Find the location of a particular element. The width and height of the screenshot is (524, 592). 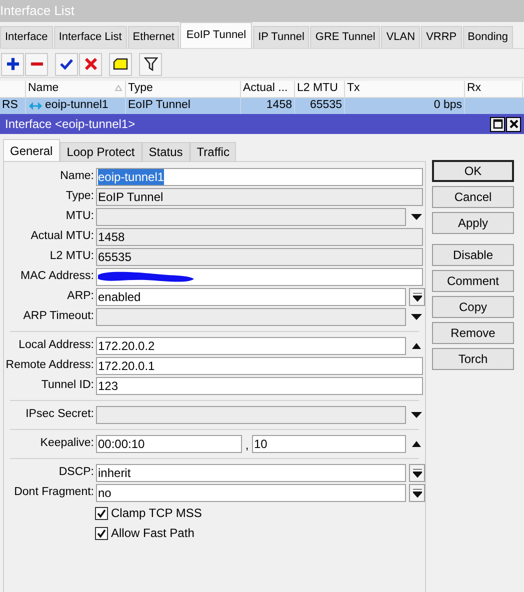

window-title: Interface List is located at coordinates (37, 11).